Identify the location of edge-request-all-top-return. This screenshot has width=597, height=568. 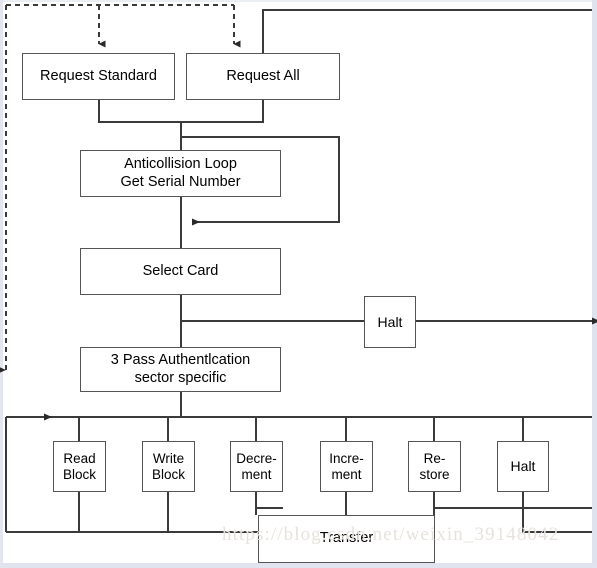
(427, 31).